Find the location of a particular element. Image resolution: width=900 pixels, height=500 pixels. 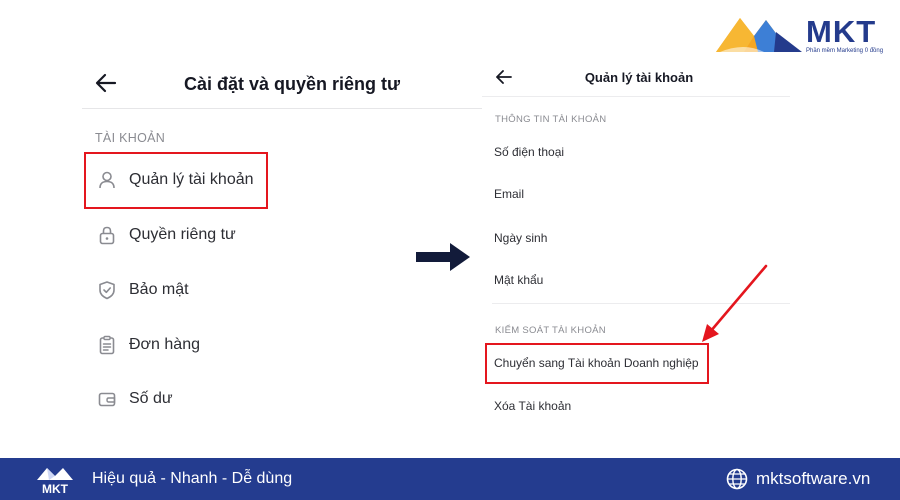

menu-item-label: Bảo mật is located at coordinates (159, 289).